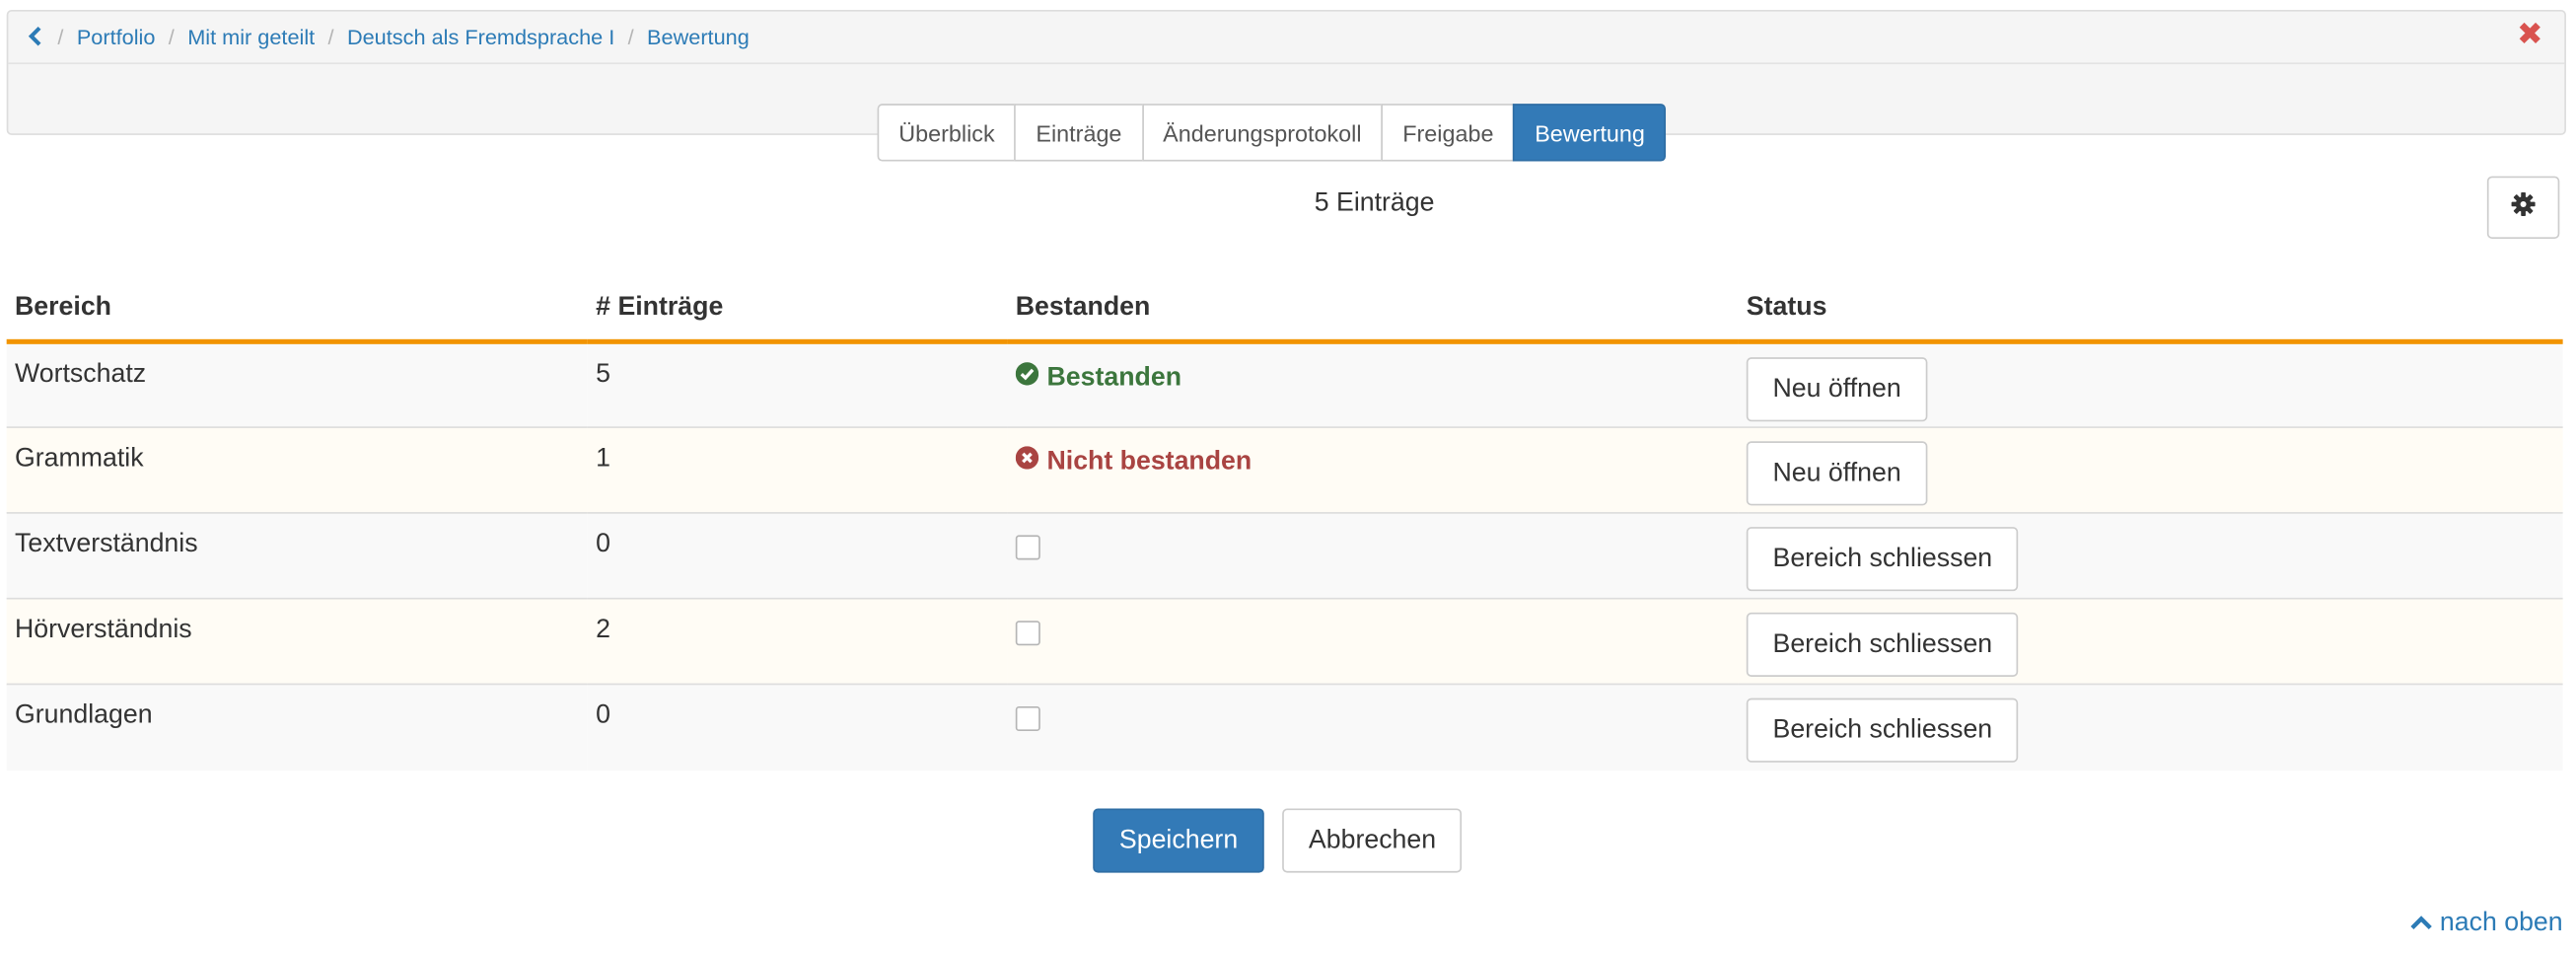  Describe the element at coordinates (1027, 378) in the screenshot. I see `check-circle-icon` at that location.